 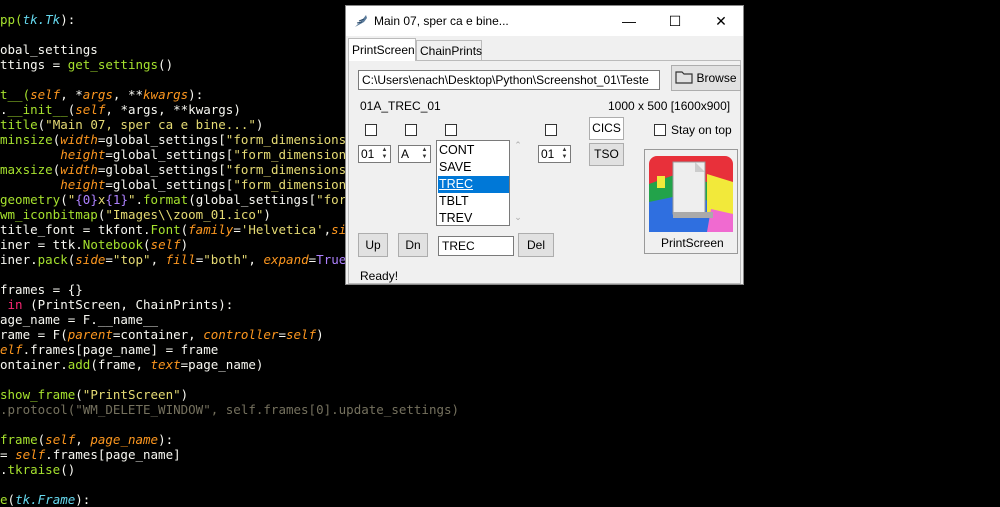 I want to click on maximize-button: ☐, so click(x=675, y=21).